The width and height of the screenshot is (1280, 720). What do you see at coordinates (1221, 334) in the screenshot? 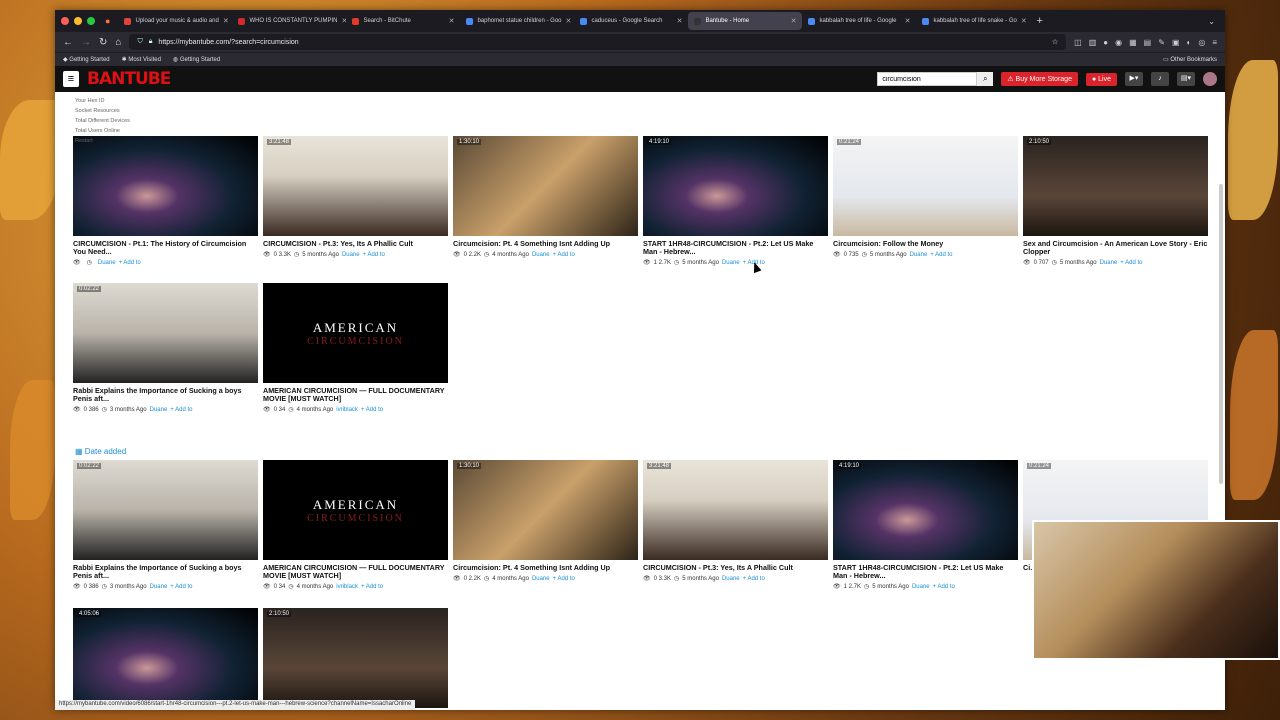
I see `scrollbar` at bounding box center [1221, 334].